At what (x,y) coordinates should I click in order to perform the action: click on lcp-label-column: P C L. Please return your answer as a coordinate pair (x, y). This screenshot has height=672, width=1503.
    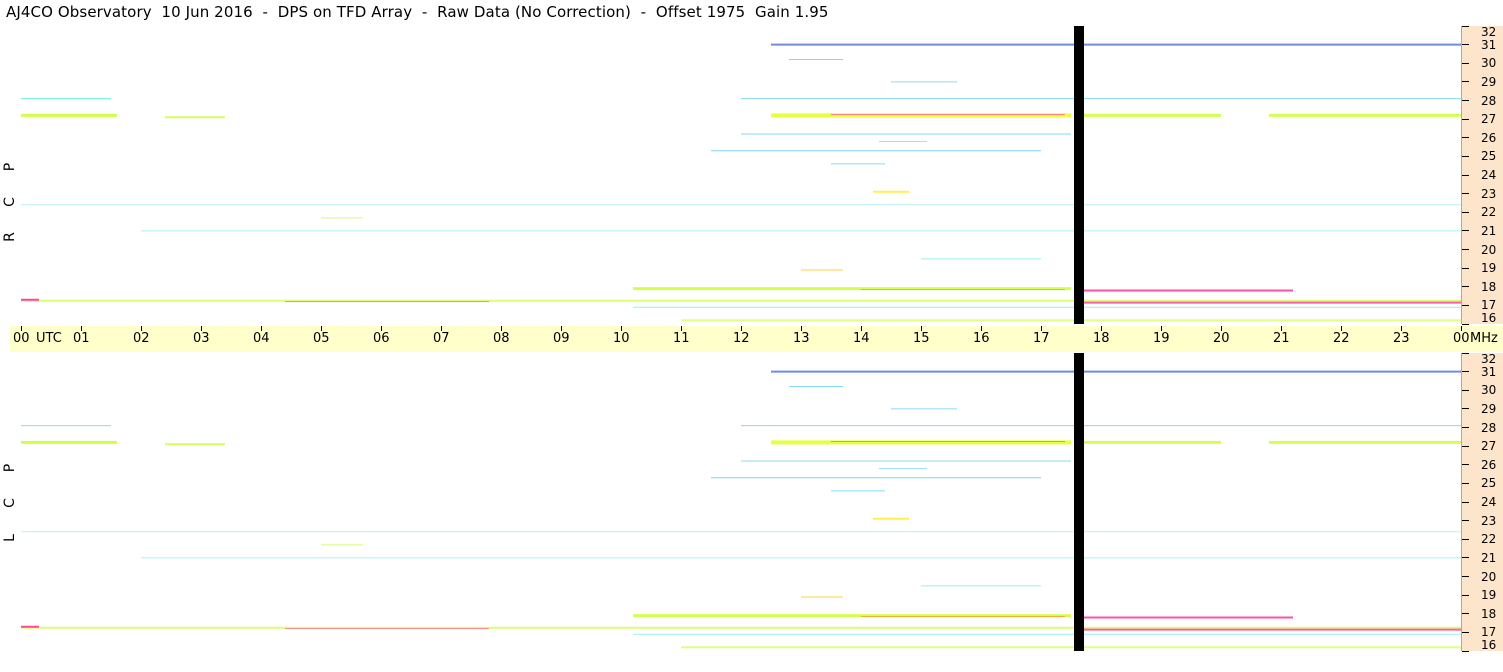
    Looking at the image, I should click on (10, 502).